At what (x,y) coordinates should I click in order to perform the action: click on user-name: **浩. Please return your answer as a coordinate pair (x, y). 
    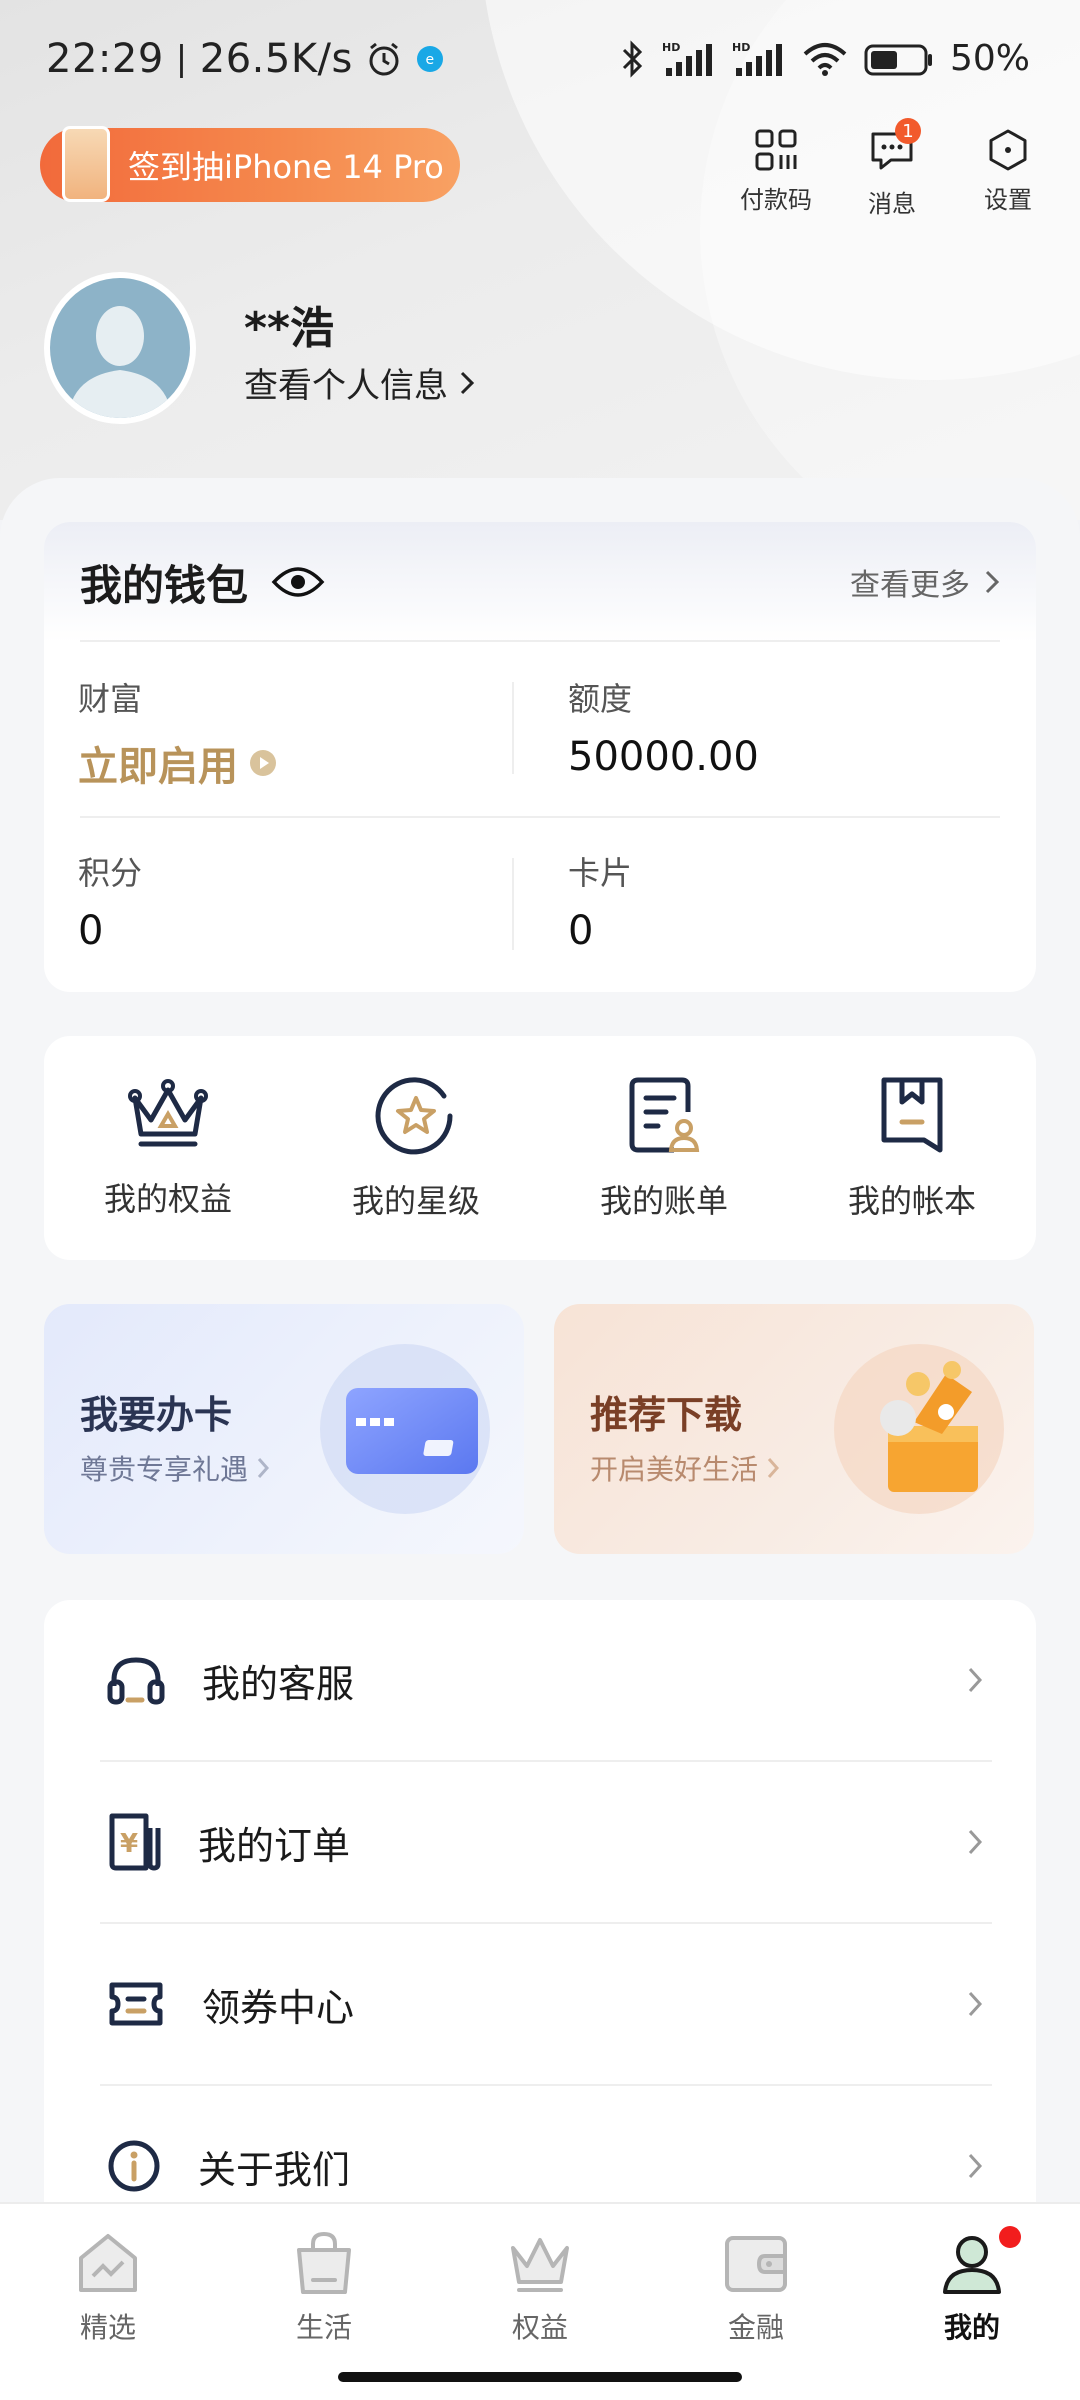
    Looking at the image, I should click on (289, 328).